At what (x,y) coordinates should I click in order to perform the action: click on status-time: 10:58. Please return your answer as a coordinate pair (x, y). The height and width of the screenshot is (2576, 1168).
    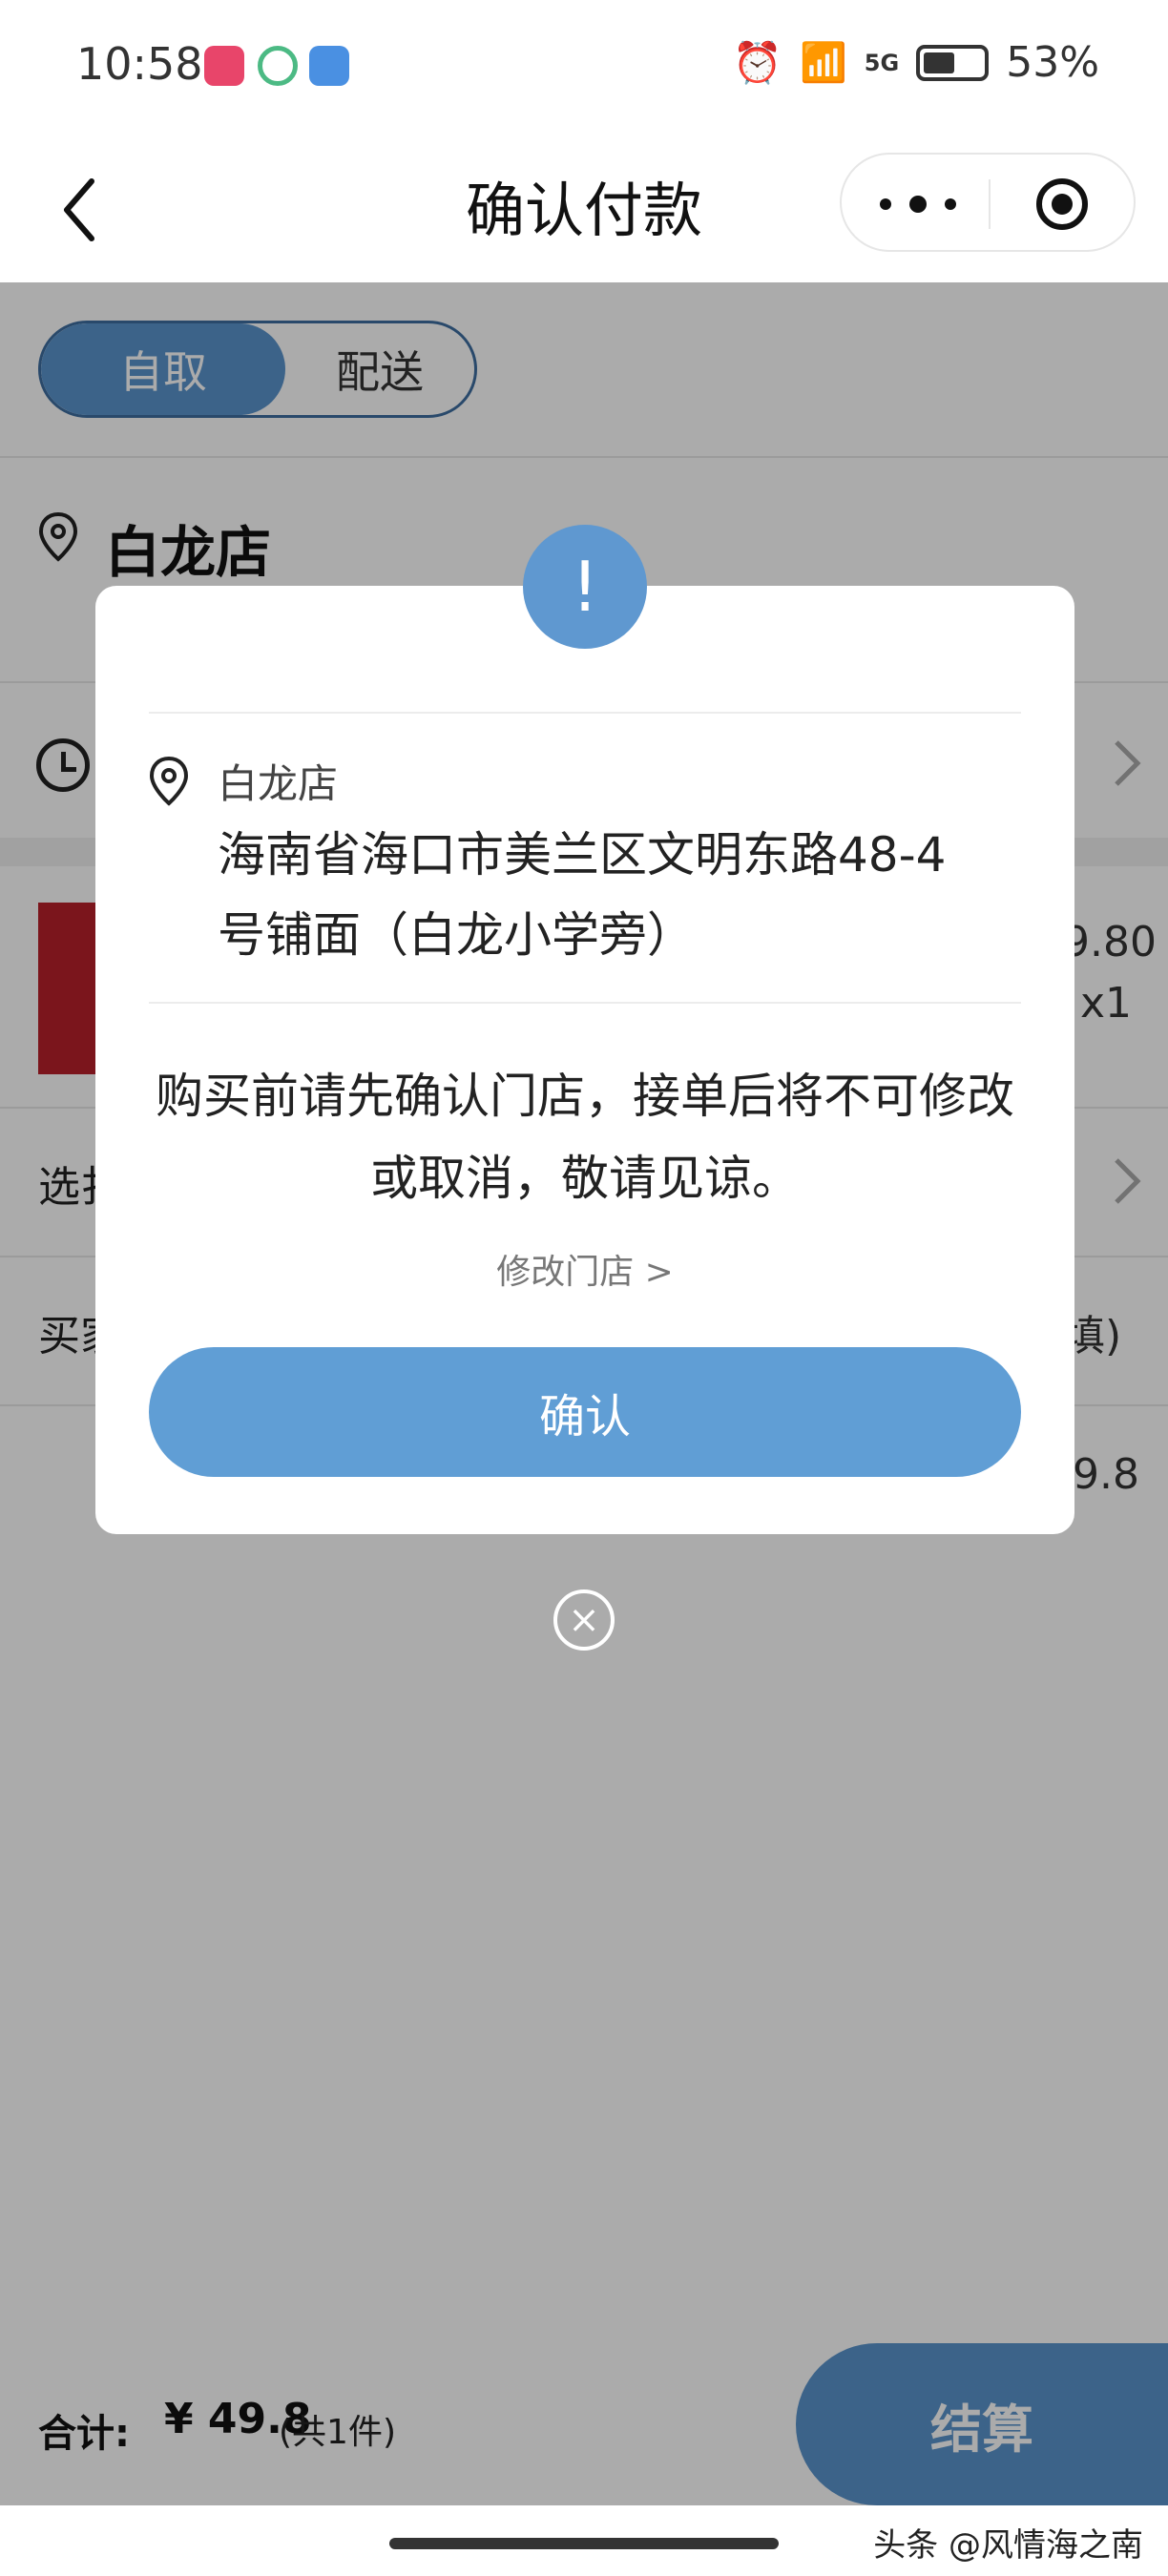
    Looking at the image, I should click on (139, 64).